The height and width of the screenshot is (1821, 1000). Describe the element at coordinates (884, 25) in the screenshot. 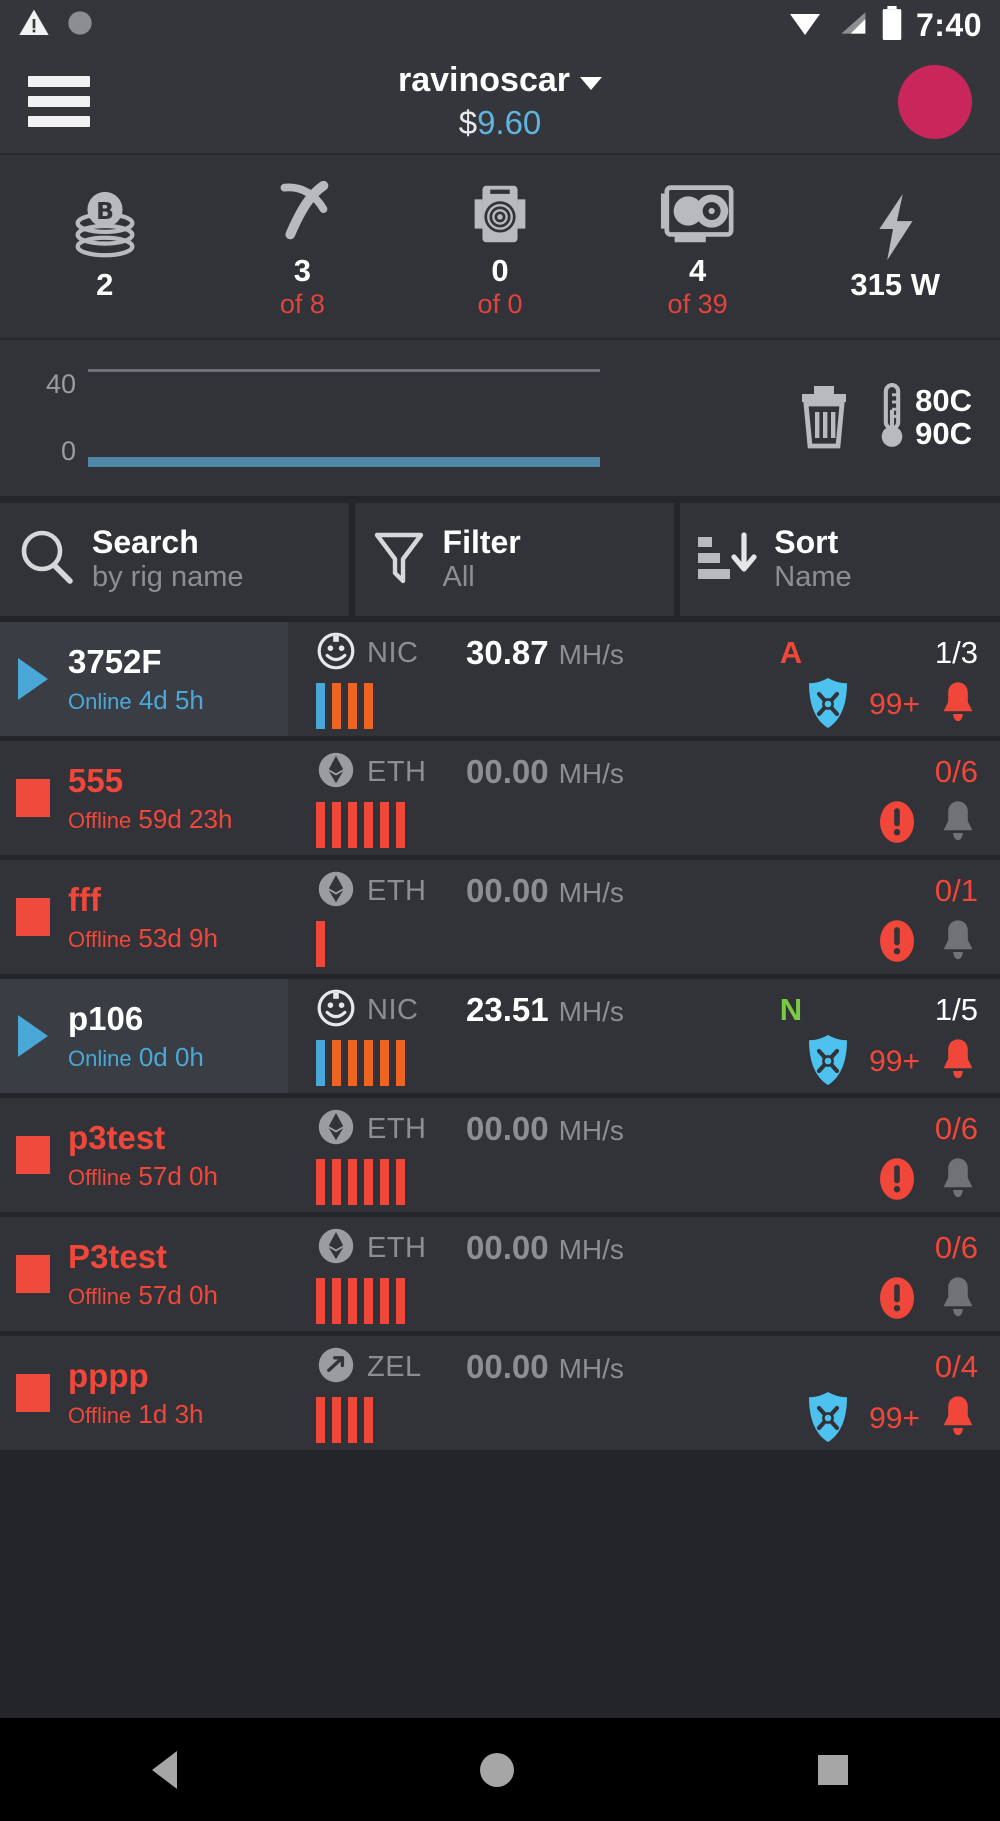

I see `status-bar-system-icons: 7:40` at that location.